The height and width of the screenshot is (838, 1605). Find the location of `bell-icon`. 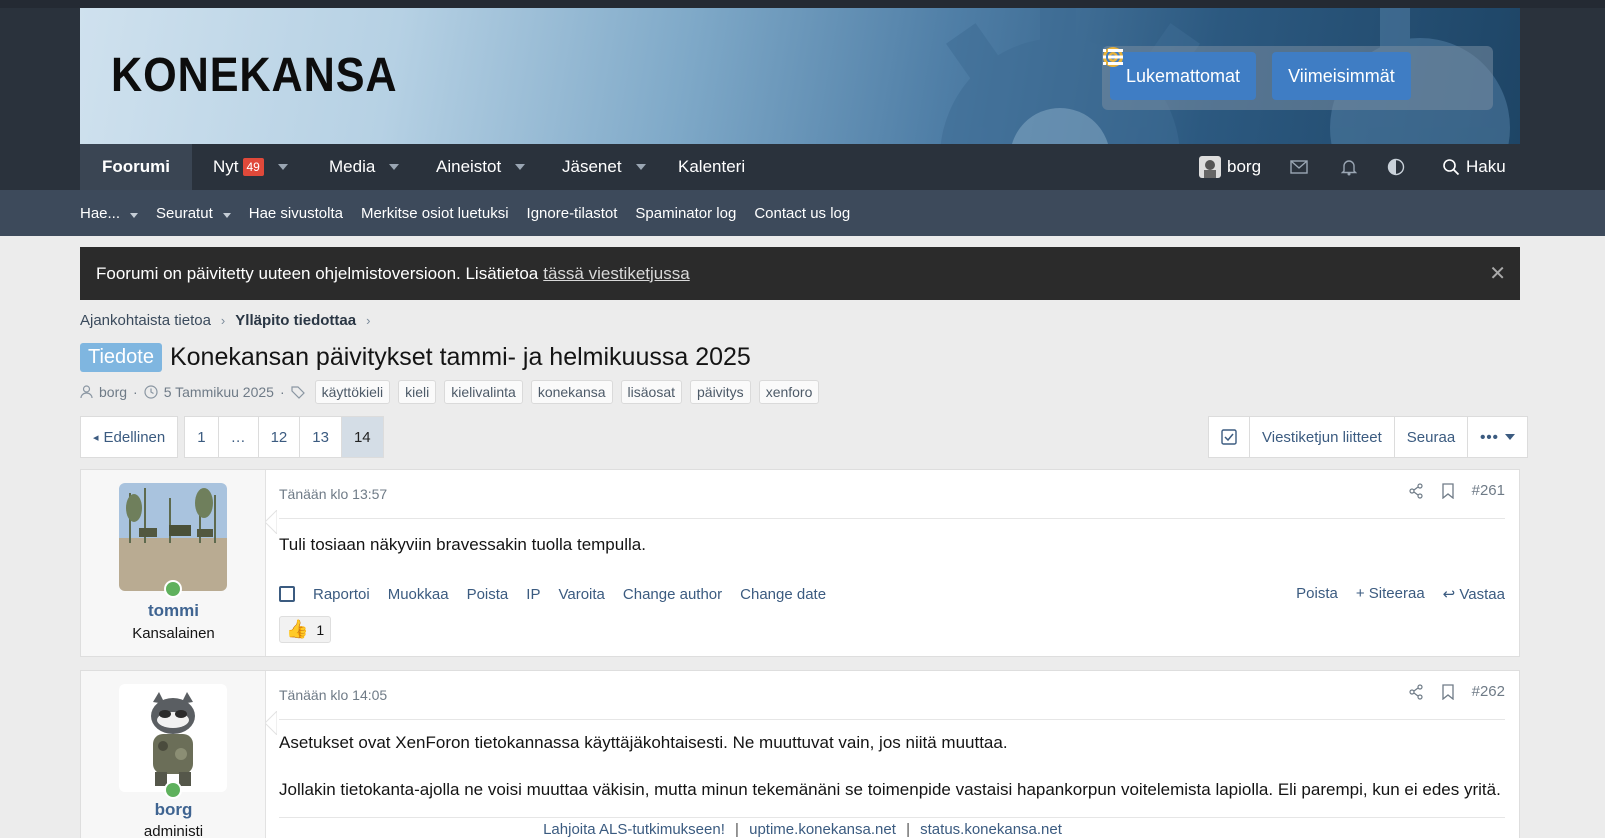

bell-icon is located at coordinates (1349, 168).